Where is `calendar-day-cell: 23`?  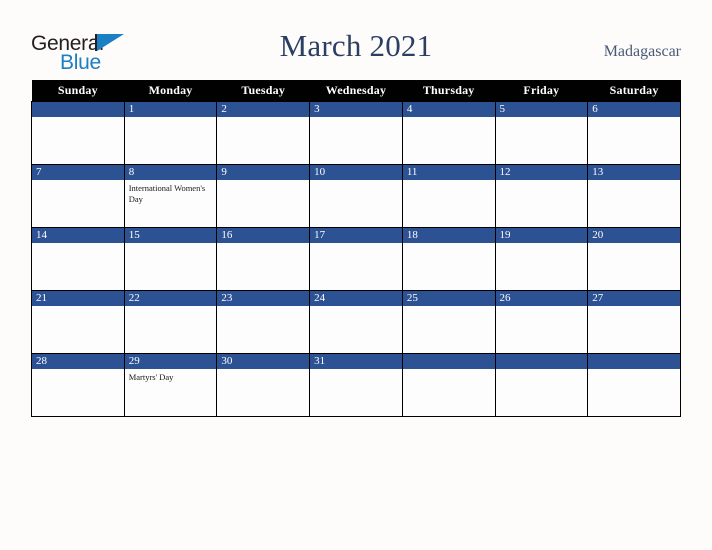
calendar-day-cell: 23 is located at coordinates (263, 322).